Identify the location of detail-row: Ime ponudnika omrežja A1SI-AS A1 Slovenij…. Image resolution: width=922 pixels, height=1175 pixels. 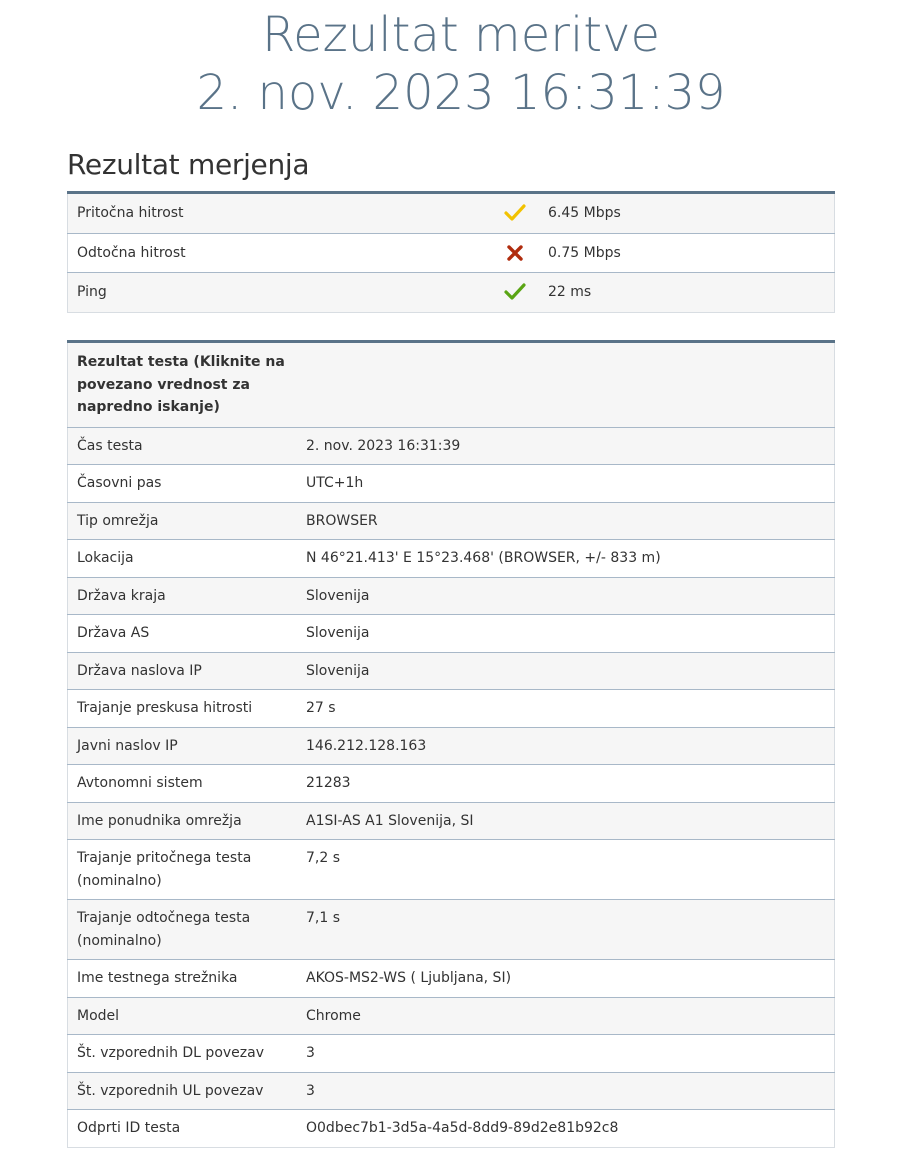
(451, 821).